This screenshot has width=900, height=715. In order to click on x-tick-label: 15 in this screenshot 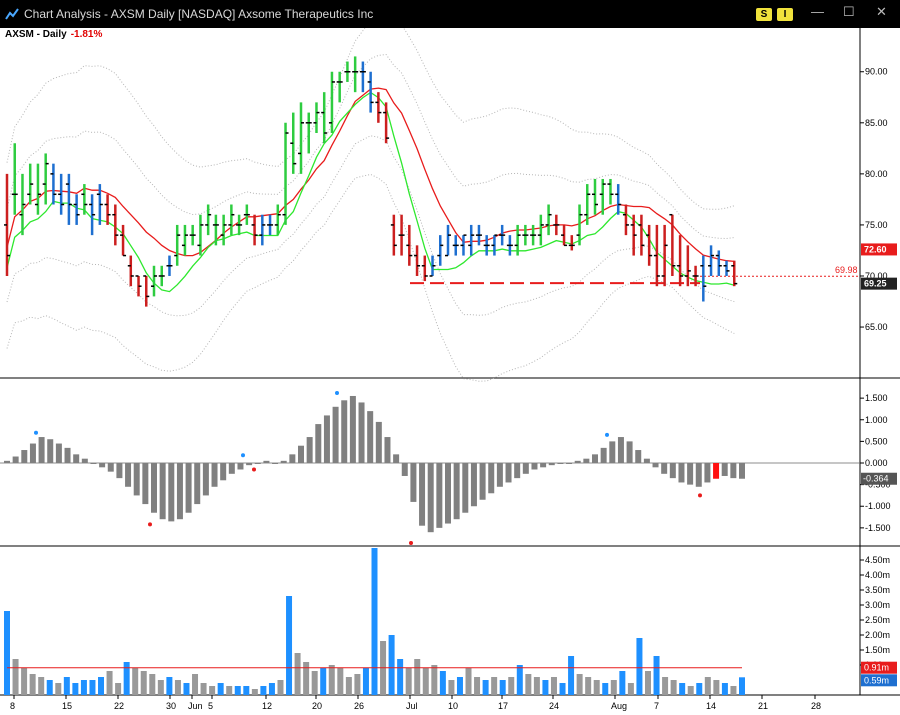, I will do `click(67, 706)`.